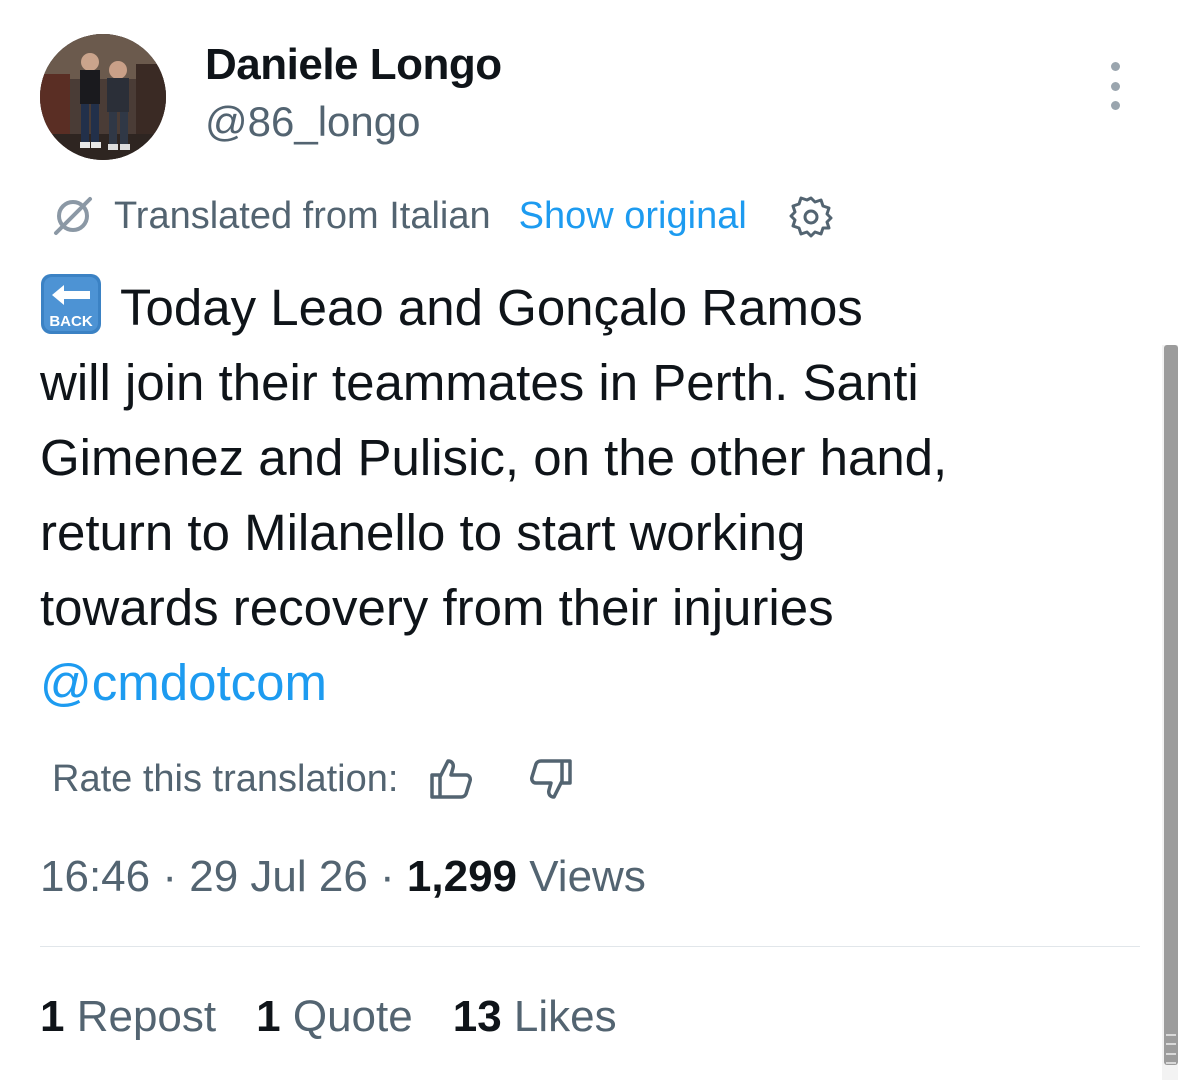  I want to click on tweet-line: towards recovery from their injuries, so click(437, 607).